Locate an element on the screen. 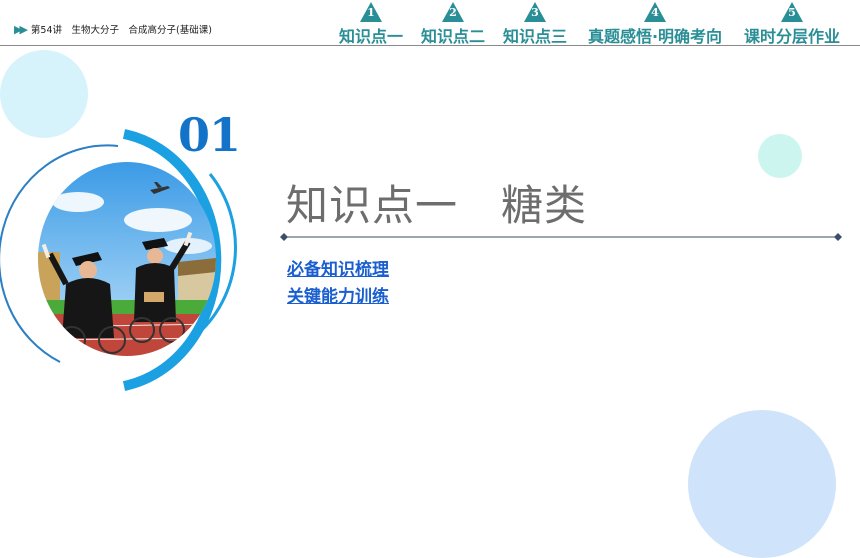 The height and width of the screenshot is (558, 860). graduates-photo is located at coordinates (127, 259).